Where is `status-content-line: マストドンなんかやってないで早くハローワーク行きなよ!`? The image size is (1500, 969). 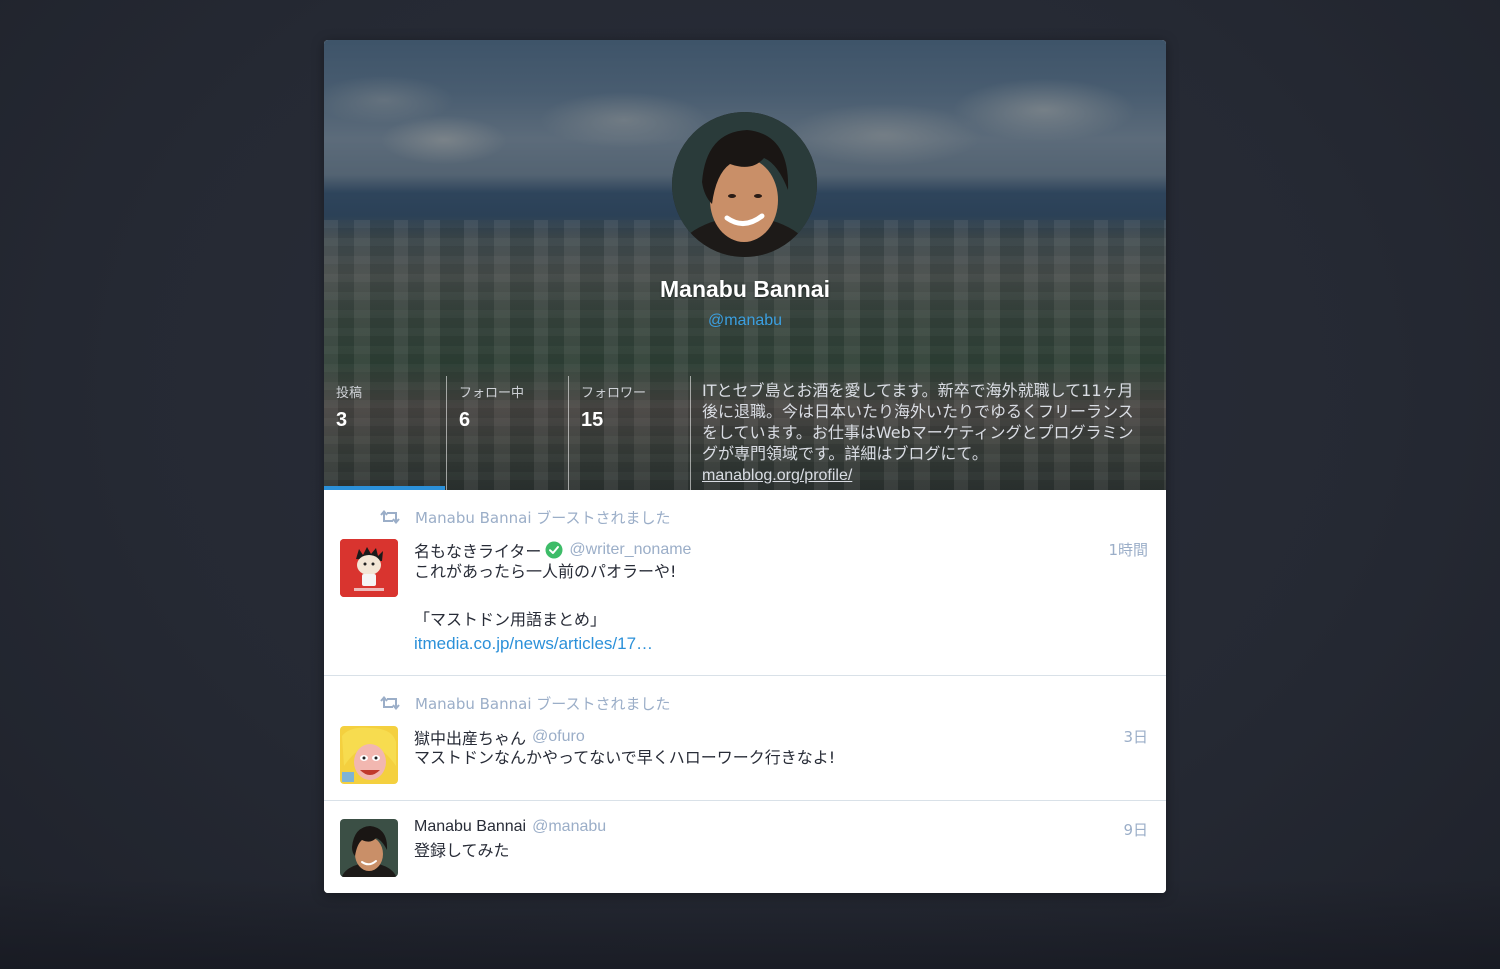
status-content-line: マストドンなんかやってないで早くハローワーク行きなよ! is located at coordinates (625, 757).